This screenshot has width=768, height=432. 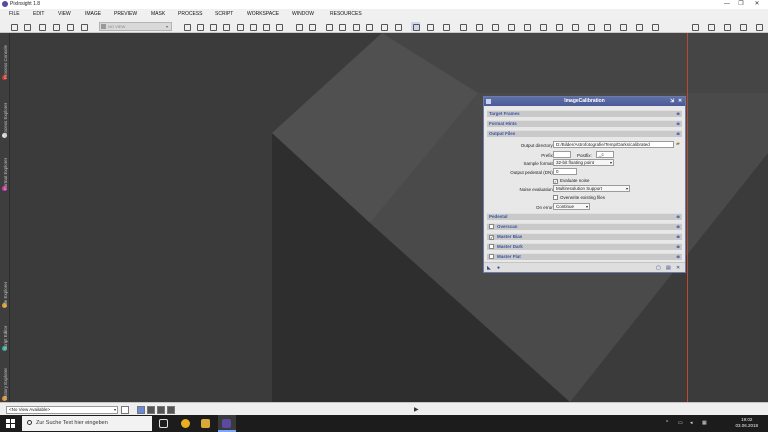 What do you see at coordinates (429, 26) in the screenshot?
I see `stf-auto-icon` at bounding box center [429, 26].